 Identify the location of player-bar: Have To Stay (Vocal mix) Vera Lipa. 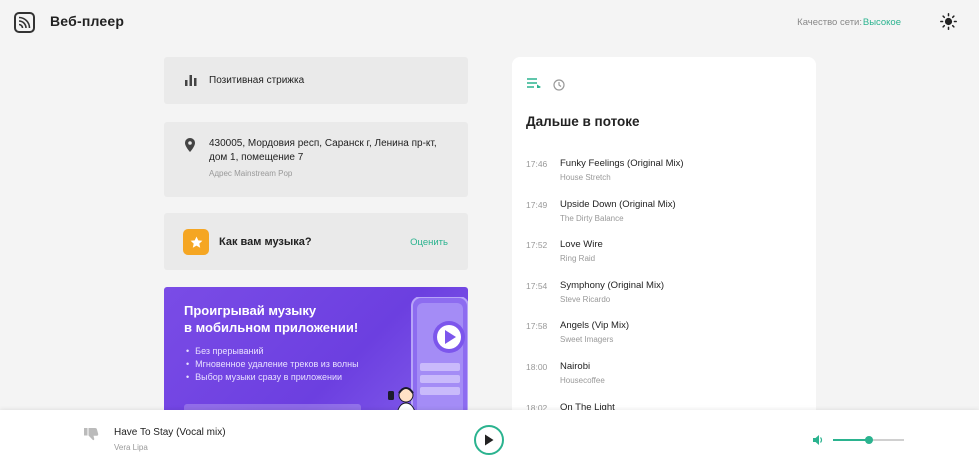
(489, 436).